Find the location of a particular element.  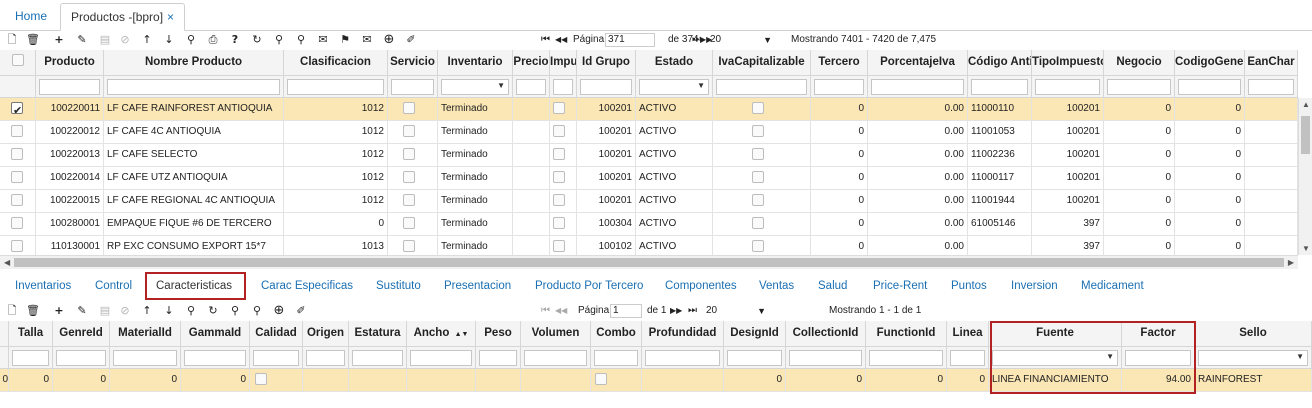

pin-icon: ⚑ is located at coordinates (345, 40).